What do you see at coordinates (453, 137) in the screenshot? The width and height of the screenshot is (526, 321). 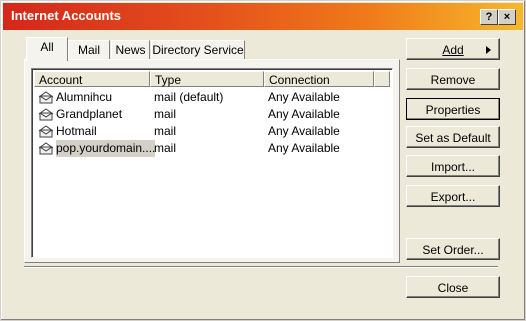 I see `set-as-default-button: Set as Default` at bounding box center [453, 137].